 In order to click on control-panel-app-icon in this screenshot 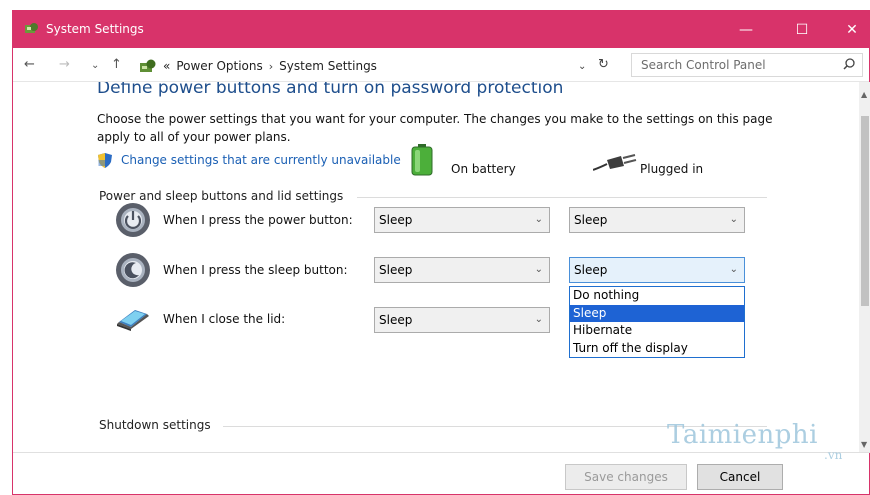, I will do `click(31, 28)`.